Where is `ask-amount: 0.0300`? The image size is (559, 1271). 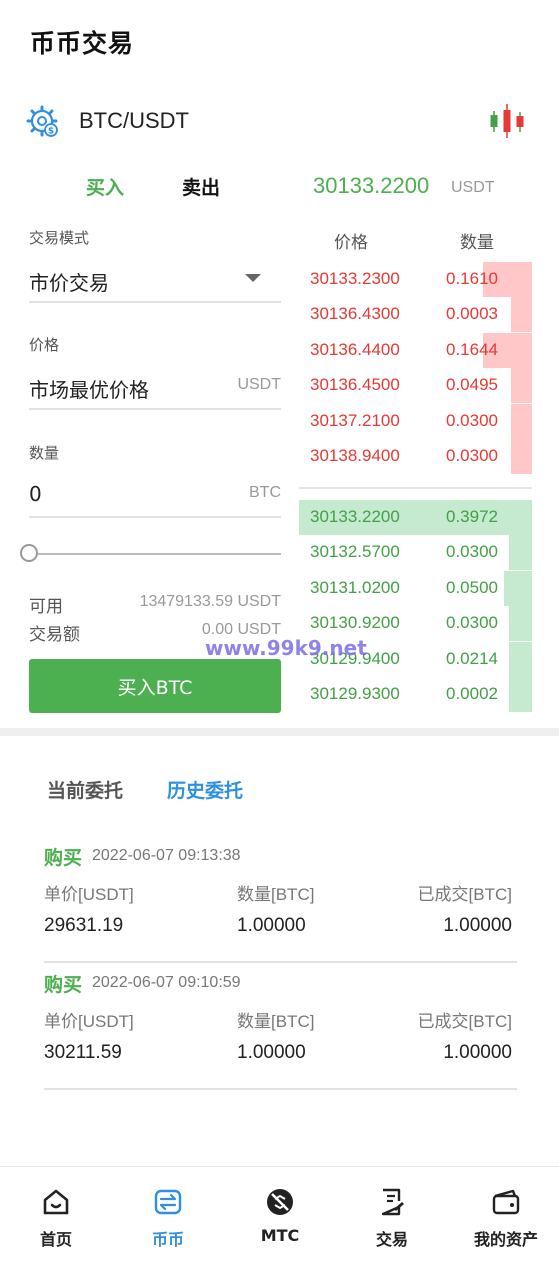
ask-amount: 0.0300 is located at coordinates (472, 455).